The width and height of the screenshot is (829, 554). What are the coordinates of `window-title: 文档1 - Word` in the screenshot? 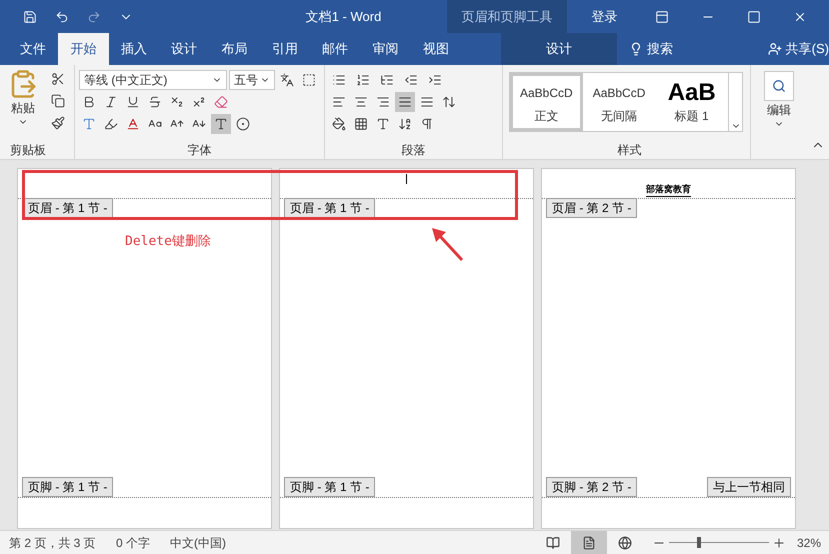 It's located at (343, 17).